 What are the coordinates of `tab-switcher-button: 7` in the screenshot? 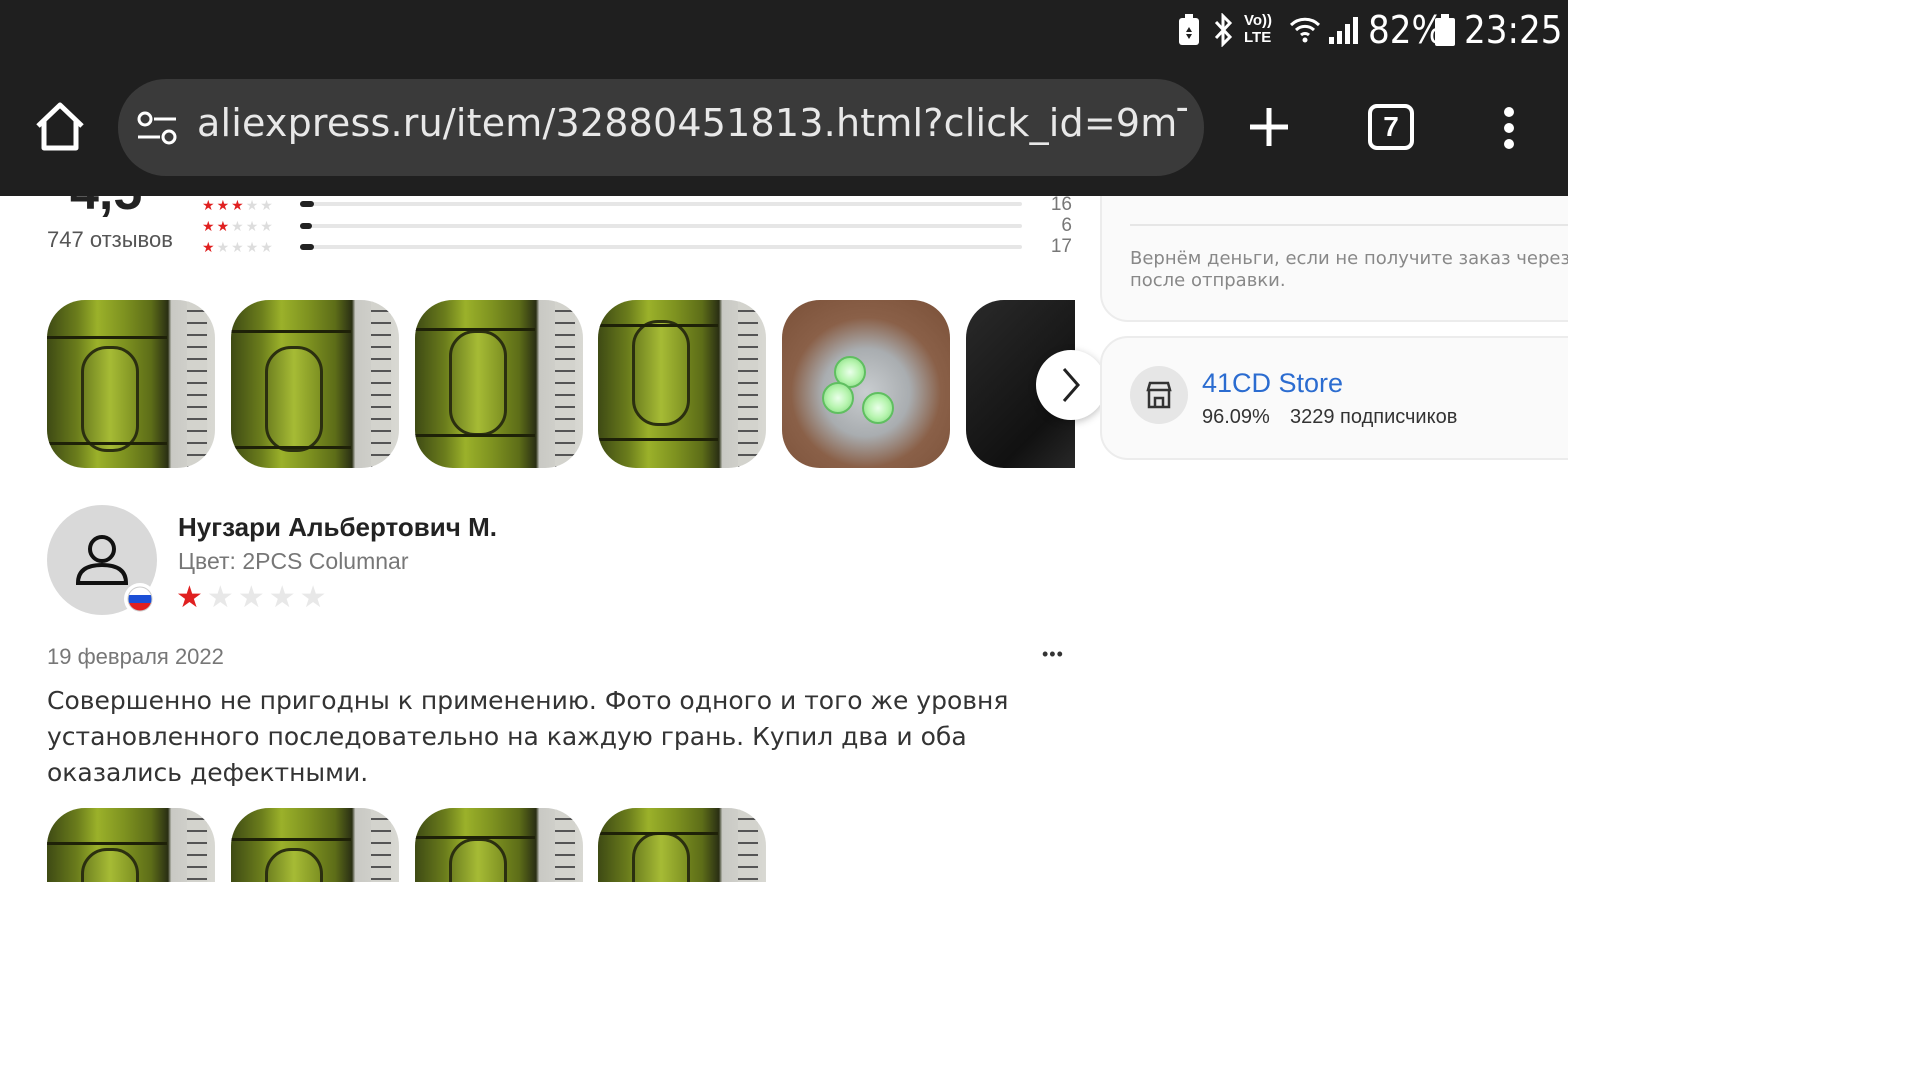 It's located at (1391, 127).